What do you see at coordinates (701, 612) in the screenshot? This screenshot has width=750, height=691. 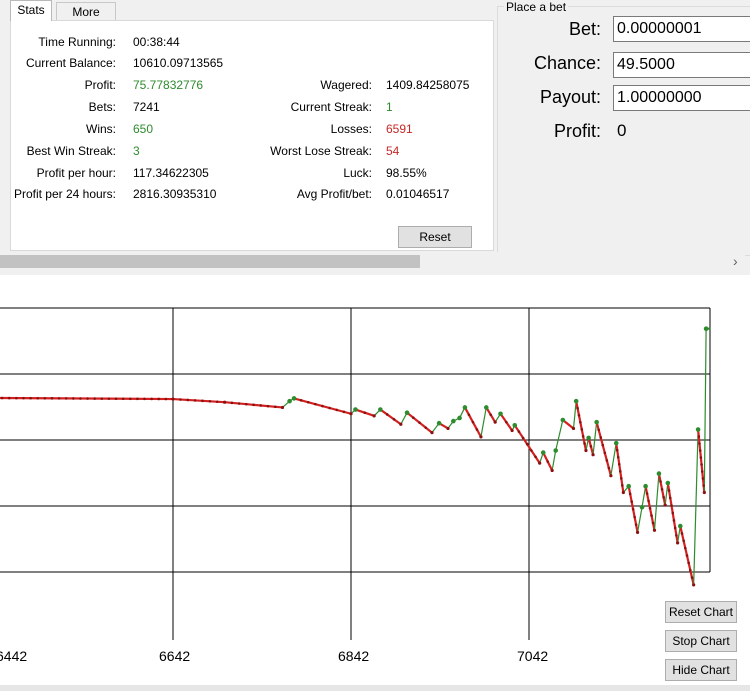 I see `reset-chart-button: Reset Chart` at bounding box center [701, 612].